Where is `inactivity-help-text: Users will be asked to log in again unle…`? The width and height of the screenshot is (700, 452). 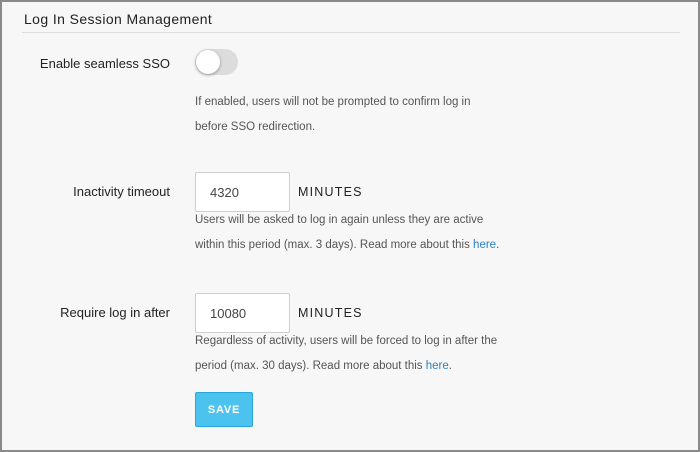 inactivity-help-text: Users will be asked to log in again unle… is located at coordinates (350, 233).